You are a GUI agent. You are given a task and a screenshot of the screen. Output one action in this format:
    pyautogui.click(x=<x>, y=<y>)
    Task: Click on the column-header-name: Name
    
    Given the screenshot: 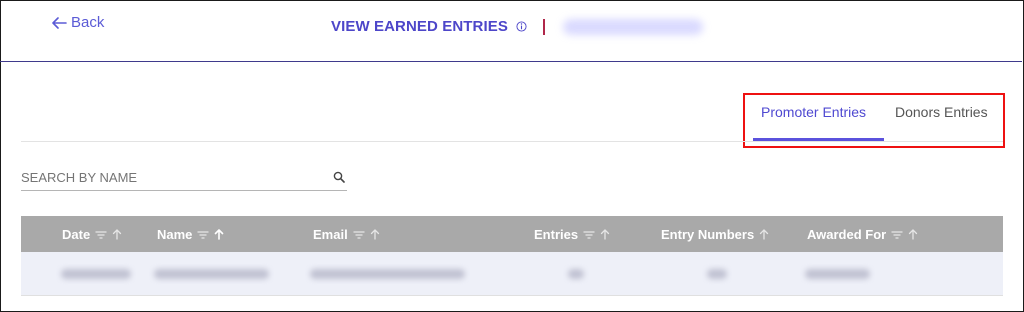 What is the action you would take?
    pyautogui.click(x=190, y=234)
    